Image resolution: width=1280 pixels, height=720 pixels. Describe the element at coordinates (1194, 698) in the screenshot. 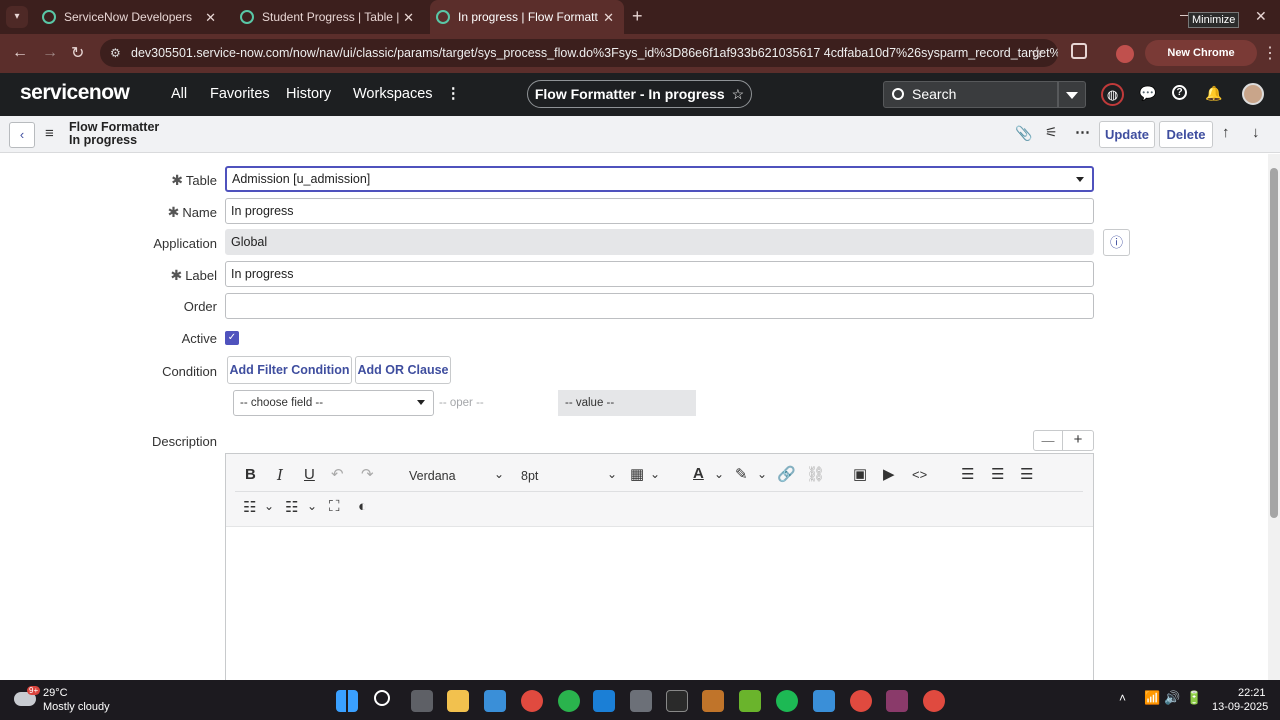

I see `battery-icon: 🔋` at that location.